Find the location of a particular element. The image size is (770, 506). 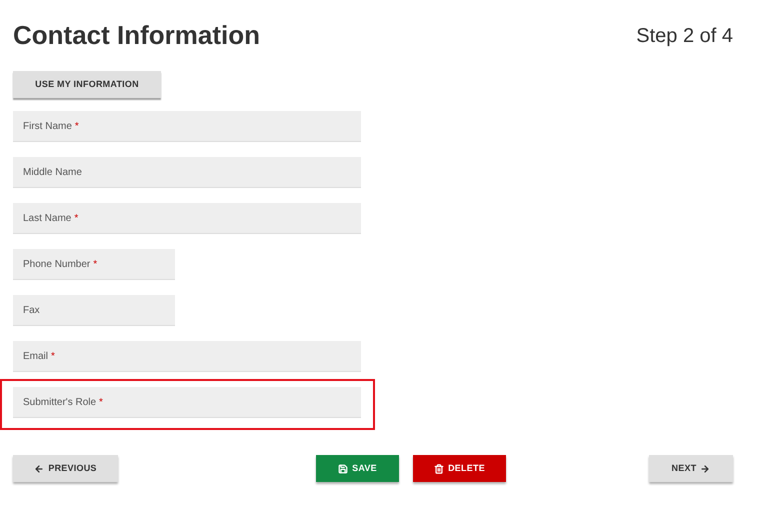

trash-icon is located at coordinates (439, 469).